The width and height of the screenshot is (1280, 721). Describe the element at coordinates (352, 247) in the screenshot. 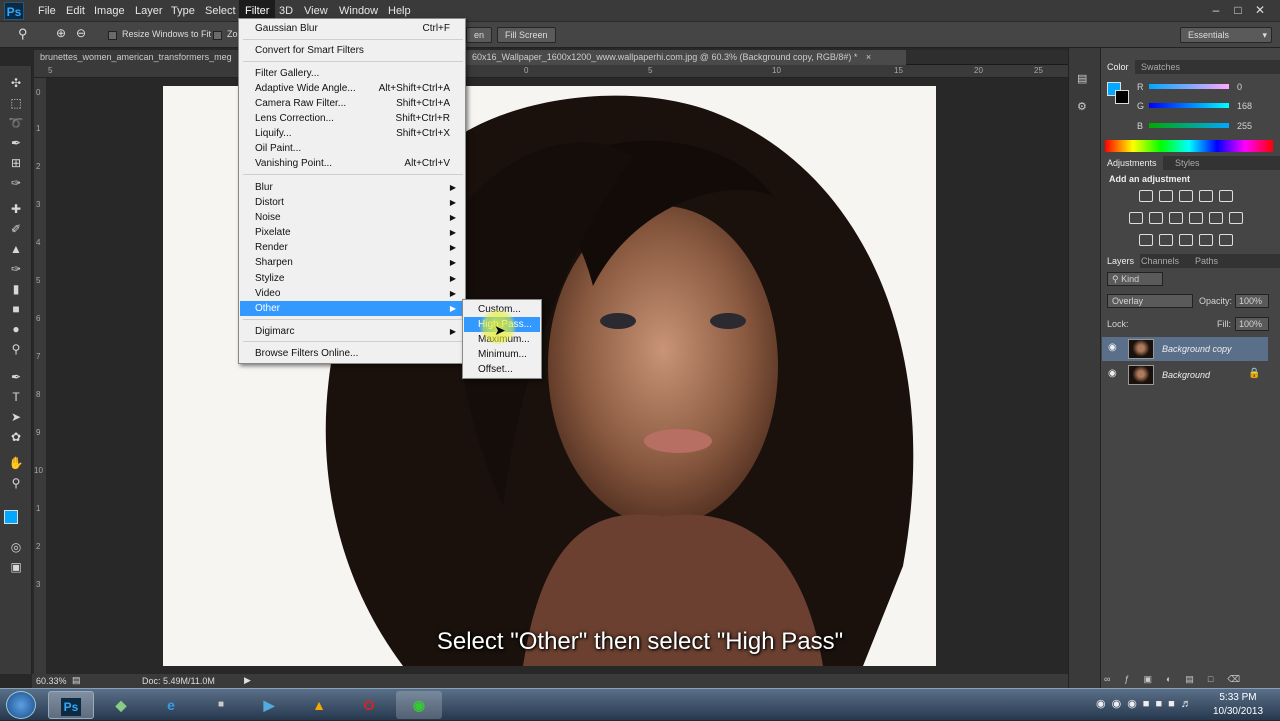

I see `menu-item-render: Render ▶` at that location.